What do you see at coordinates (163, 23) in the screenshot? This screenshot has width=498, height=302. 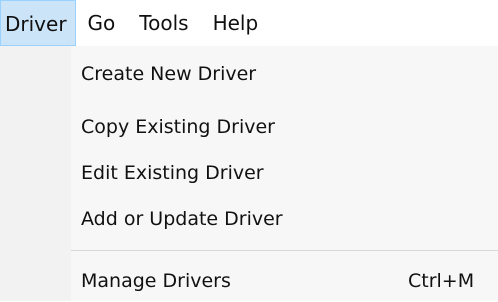 I see `menu-tools: Tools` at bounding box center [163, 23].